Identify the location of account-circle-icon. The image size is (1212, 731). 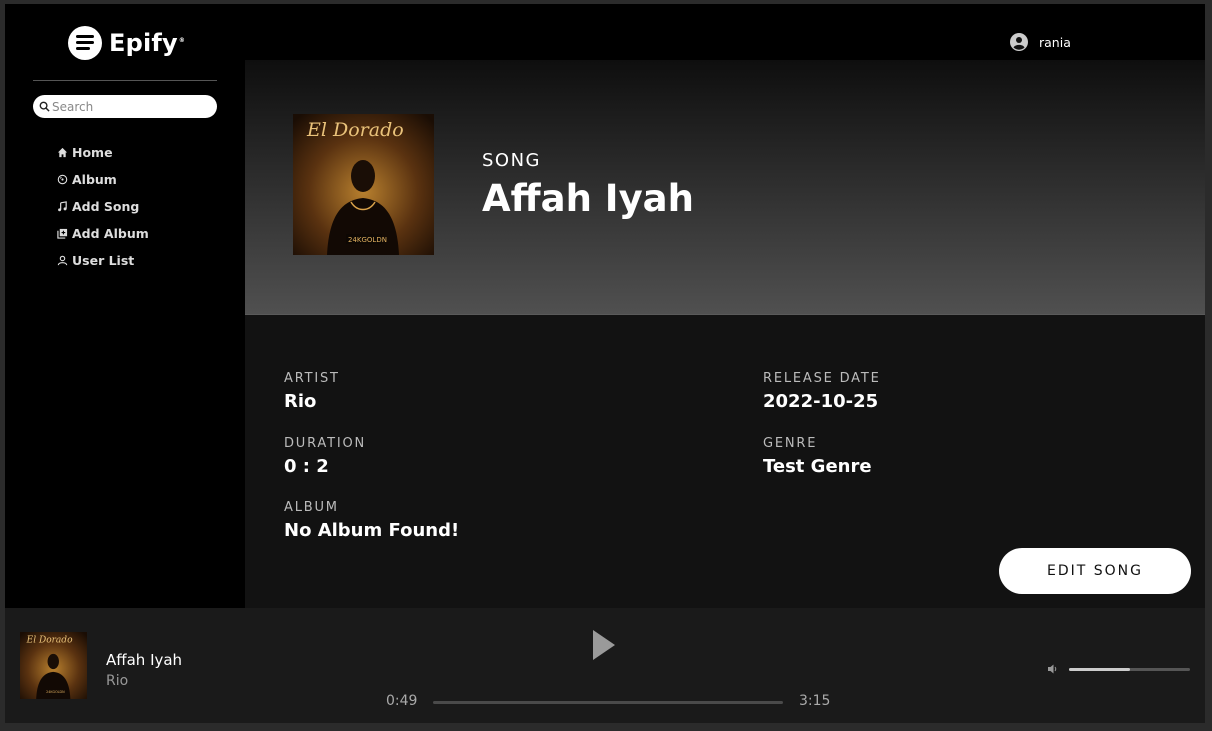
(1019, 42).